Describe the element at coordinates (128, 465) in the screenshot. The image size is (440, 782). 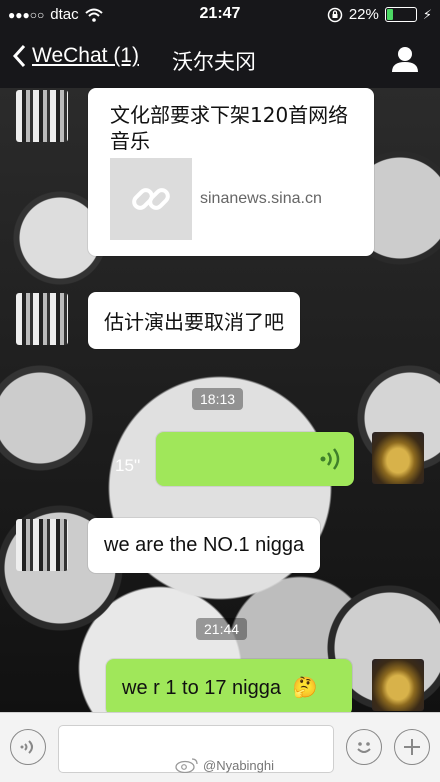
I see `voice-duration: 15''` at that location.